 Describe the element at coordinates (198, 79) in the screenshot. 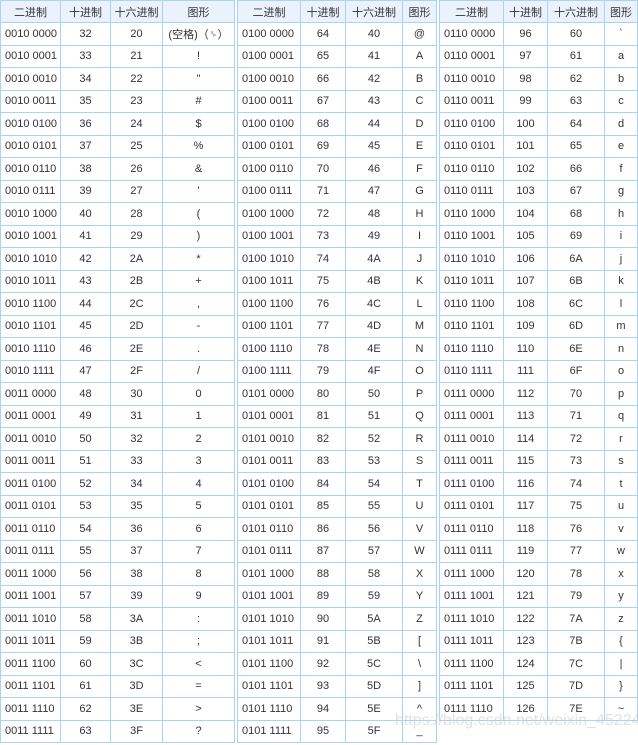

I see `glyph-cell: "` at that location.